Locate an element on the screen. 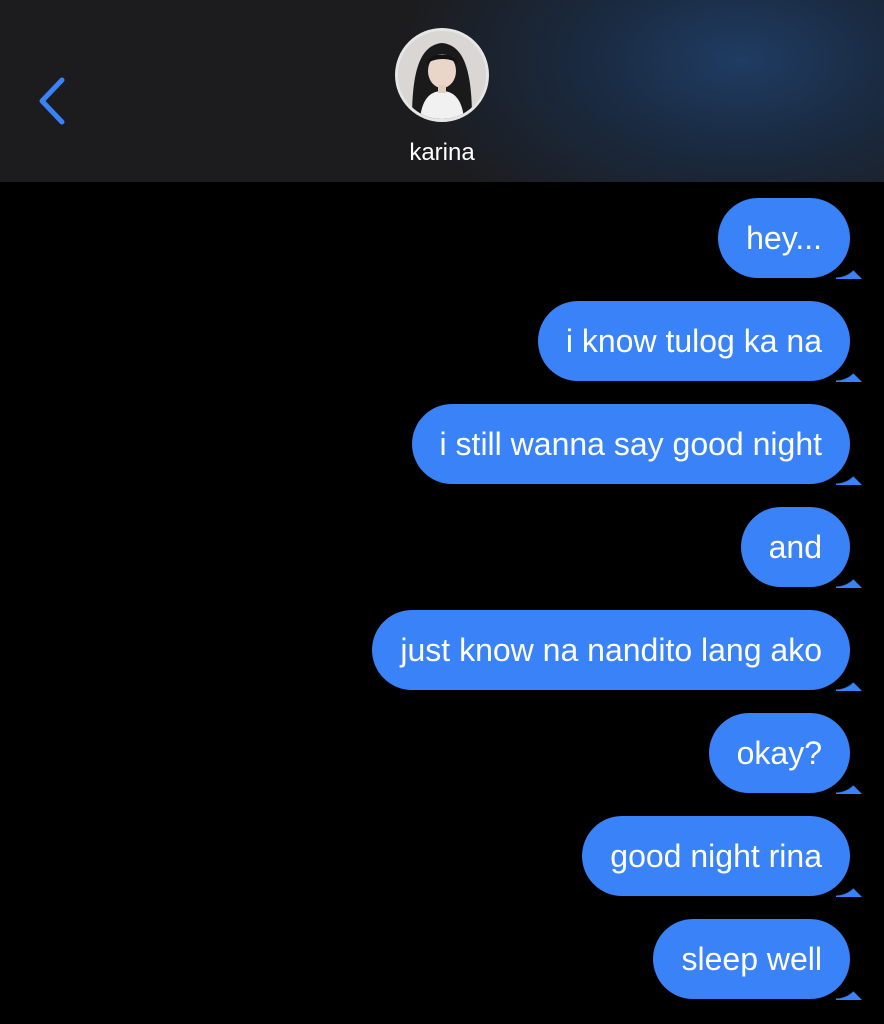  message-text: just know na nandito lang ako is located at coordinates (611, 650).